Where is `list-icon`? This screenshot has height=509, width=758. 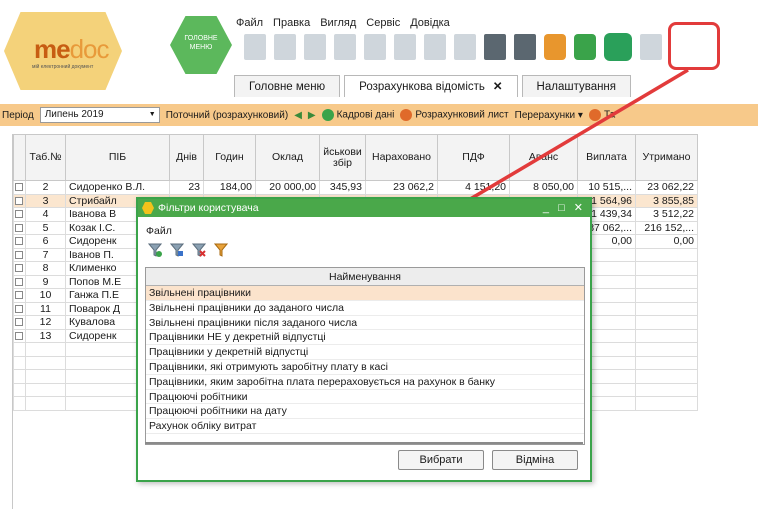
list-icon is located at coordinates (435, 47).